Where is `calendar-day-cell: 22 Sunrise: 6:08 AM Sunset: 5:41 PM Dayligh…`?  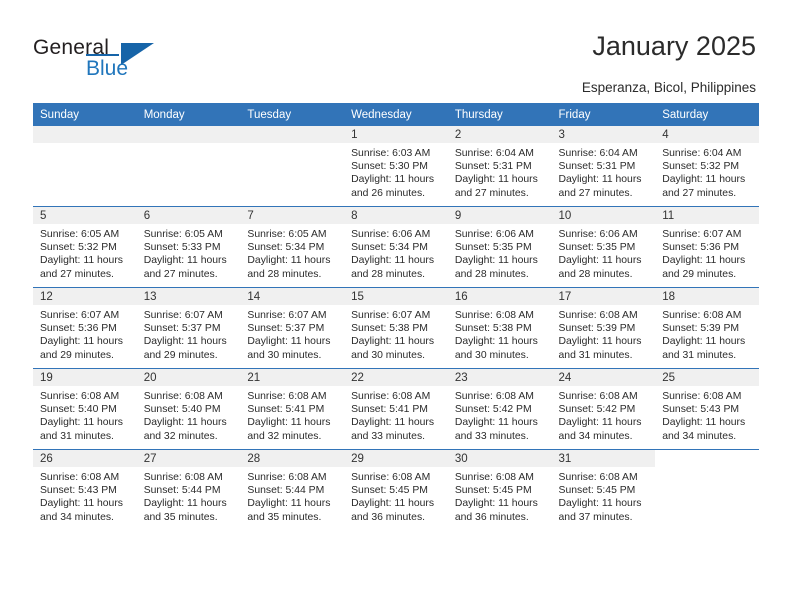
calendar-day-cell: 22 Sunrise: 6:08 AM Sunset: 5:41 PM Dayligh… is located at coordinates (396, 409).